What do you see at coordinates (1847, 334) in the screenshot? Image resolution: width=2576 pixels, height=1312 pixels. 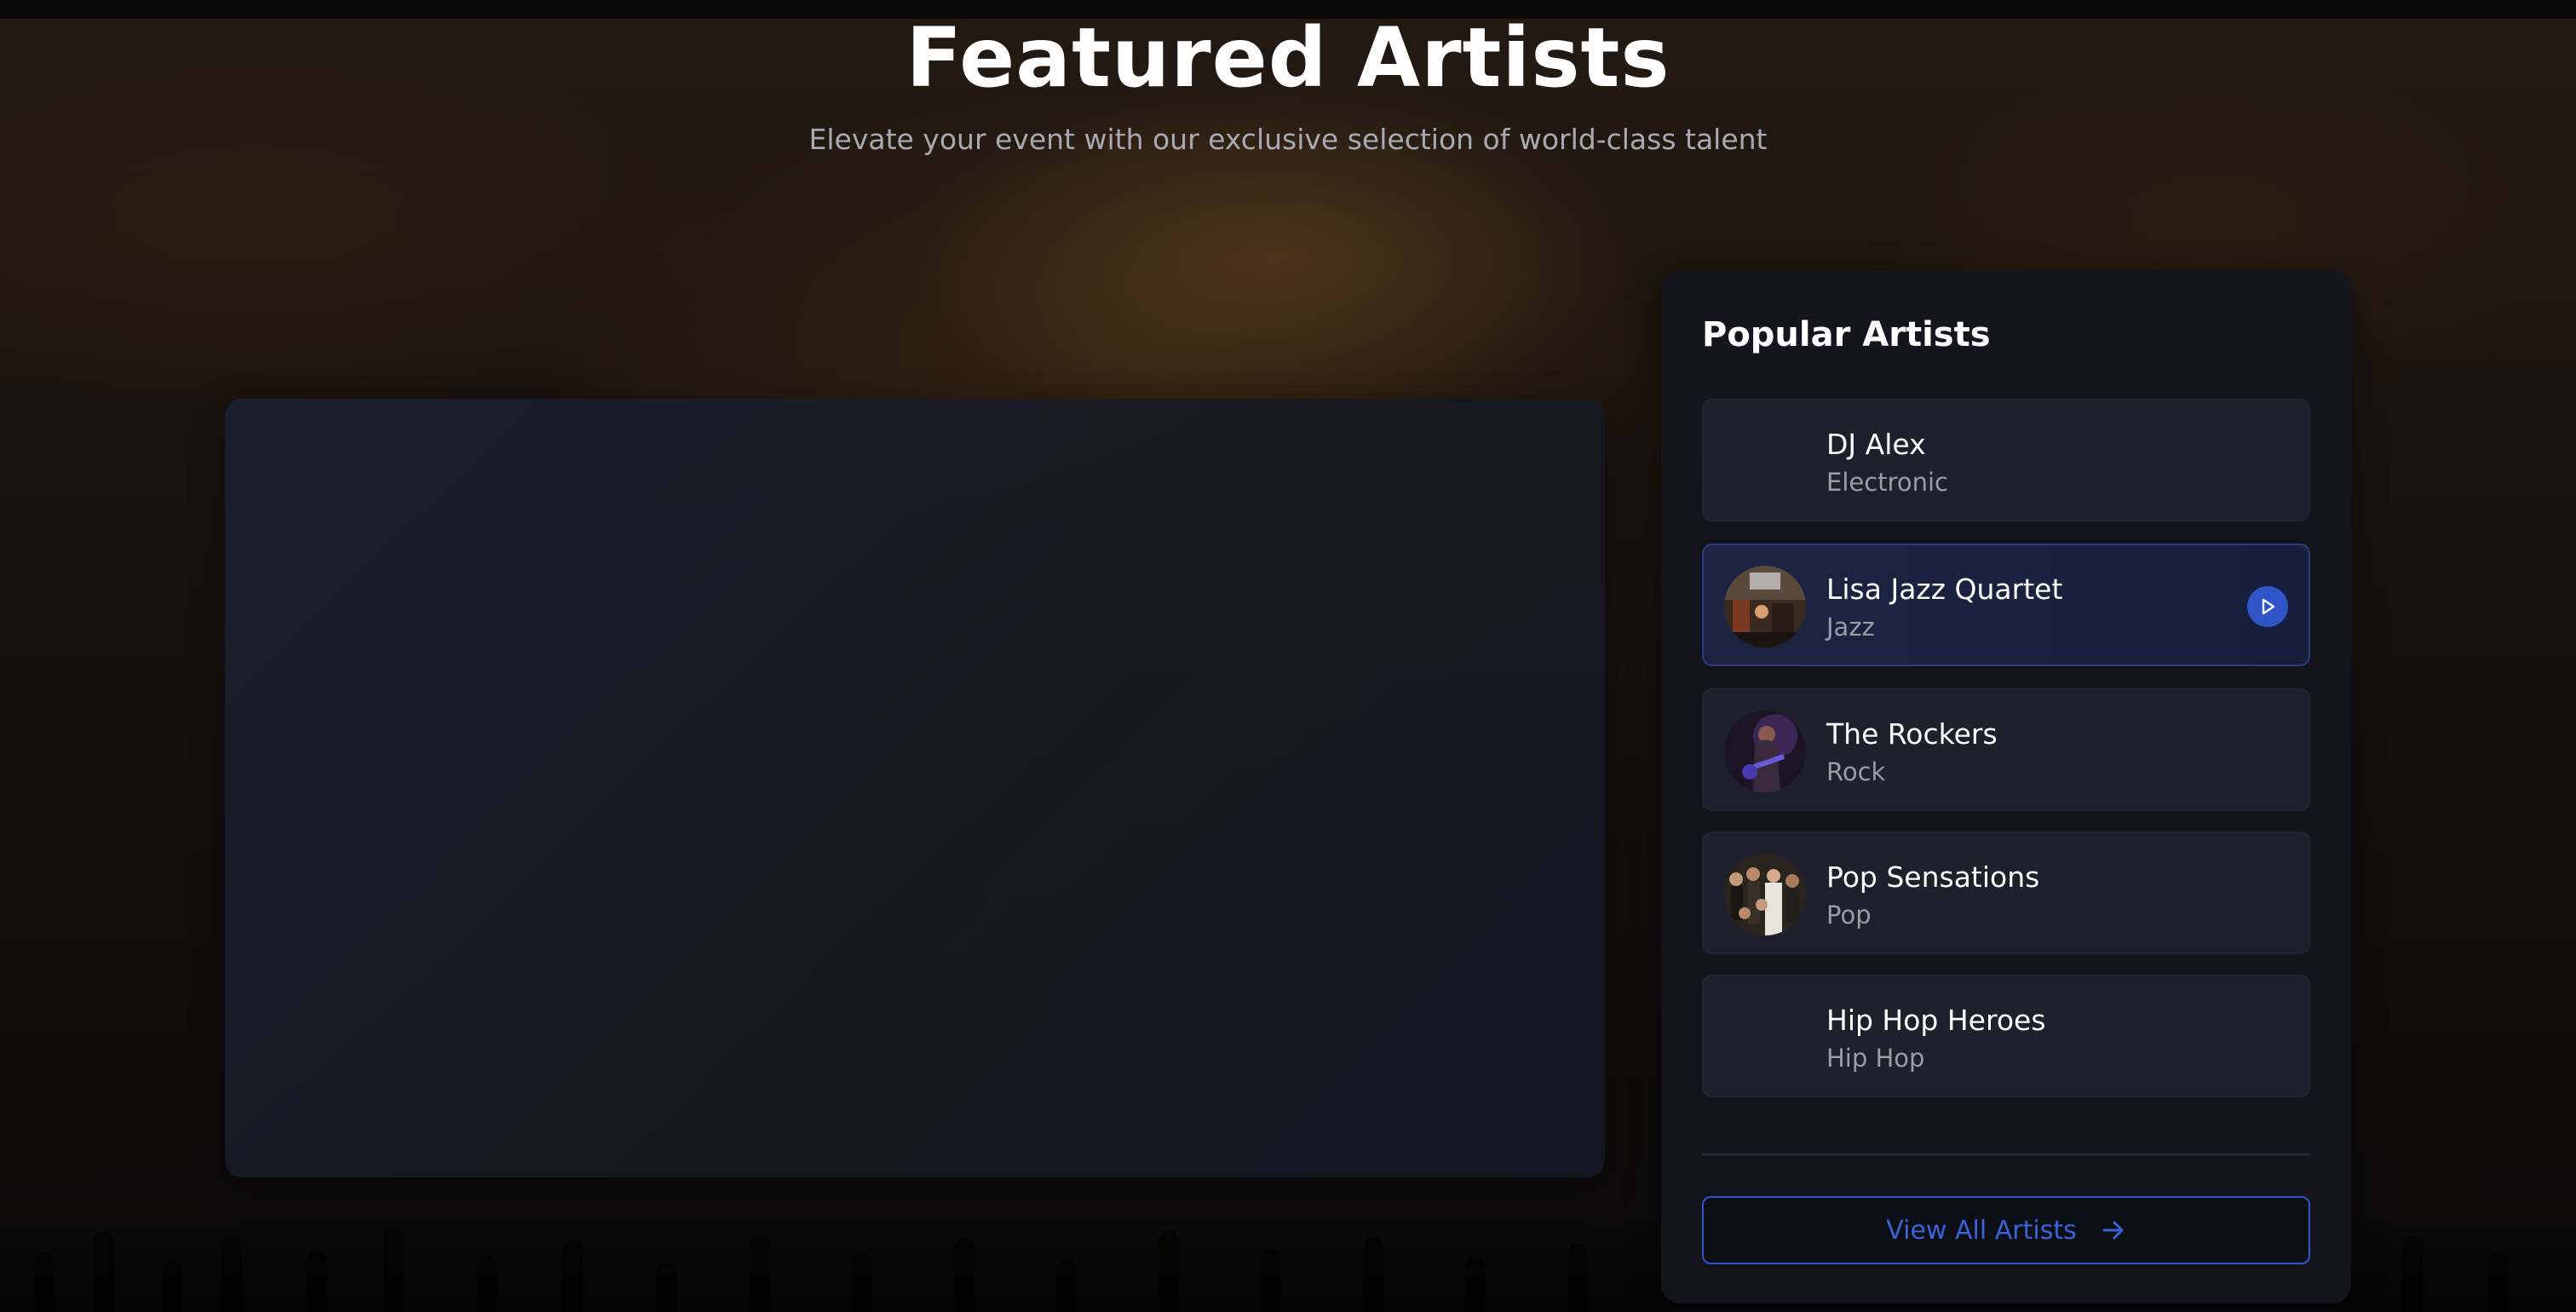 I see `popular-artists-title: Popular Artists` at bounding box center [1847, 334].